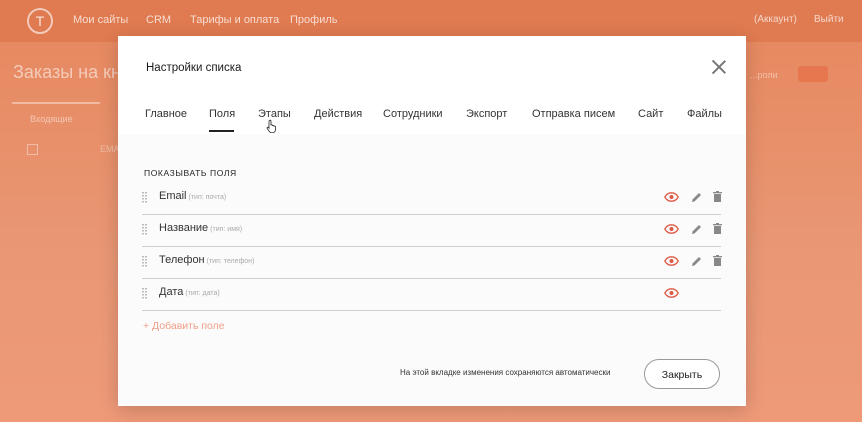  What do you see at coordinates (338, 114) in the screenshot?
I see `tab-actions: Действия` at bounding box center [338, 114].